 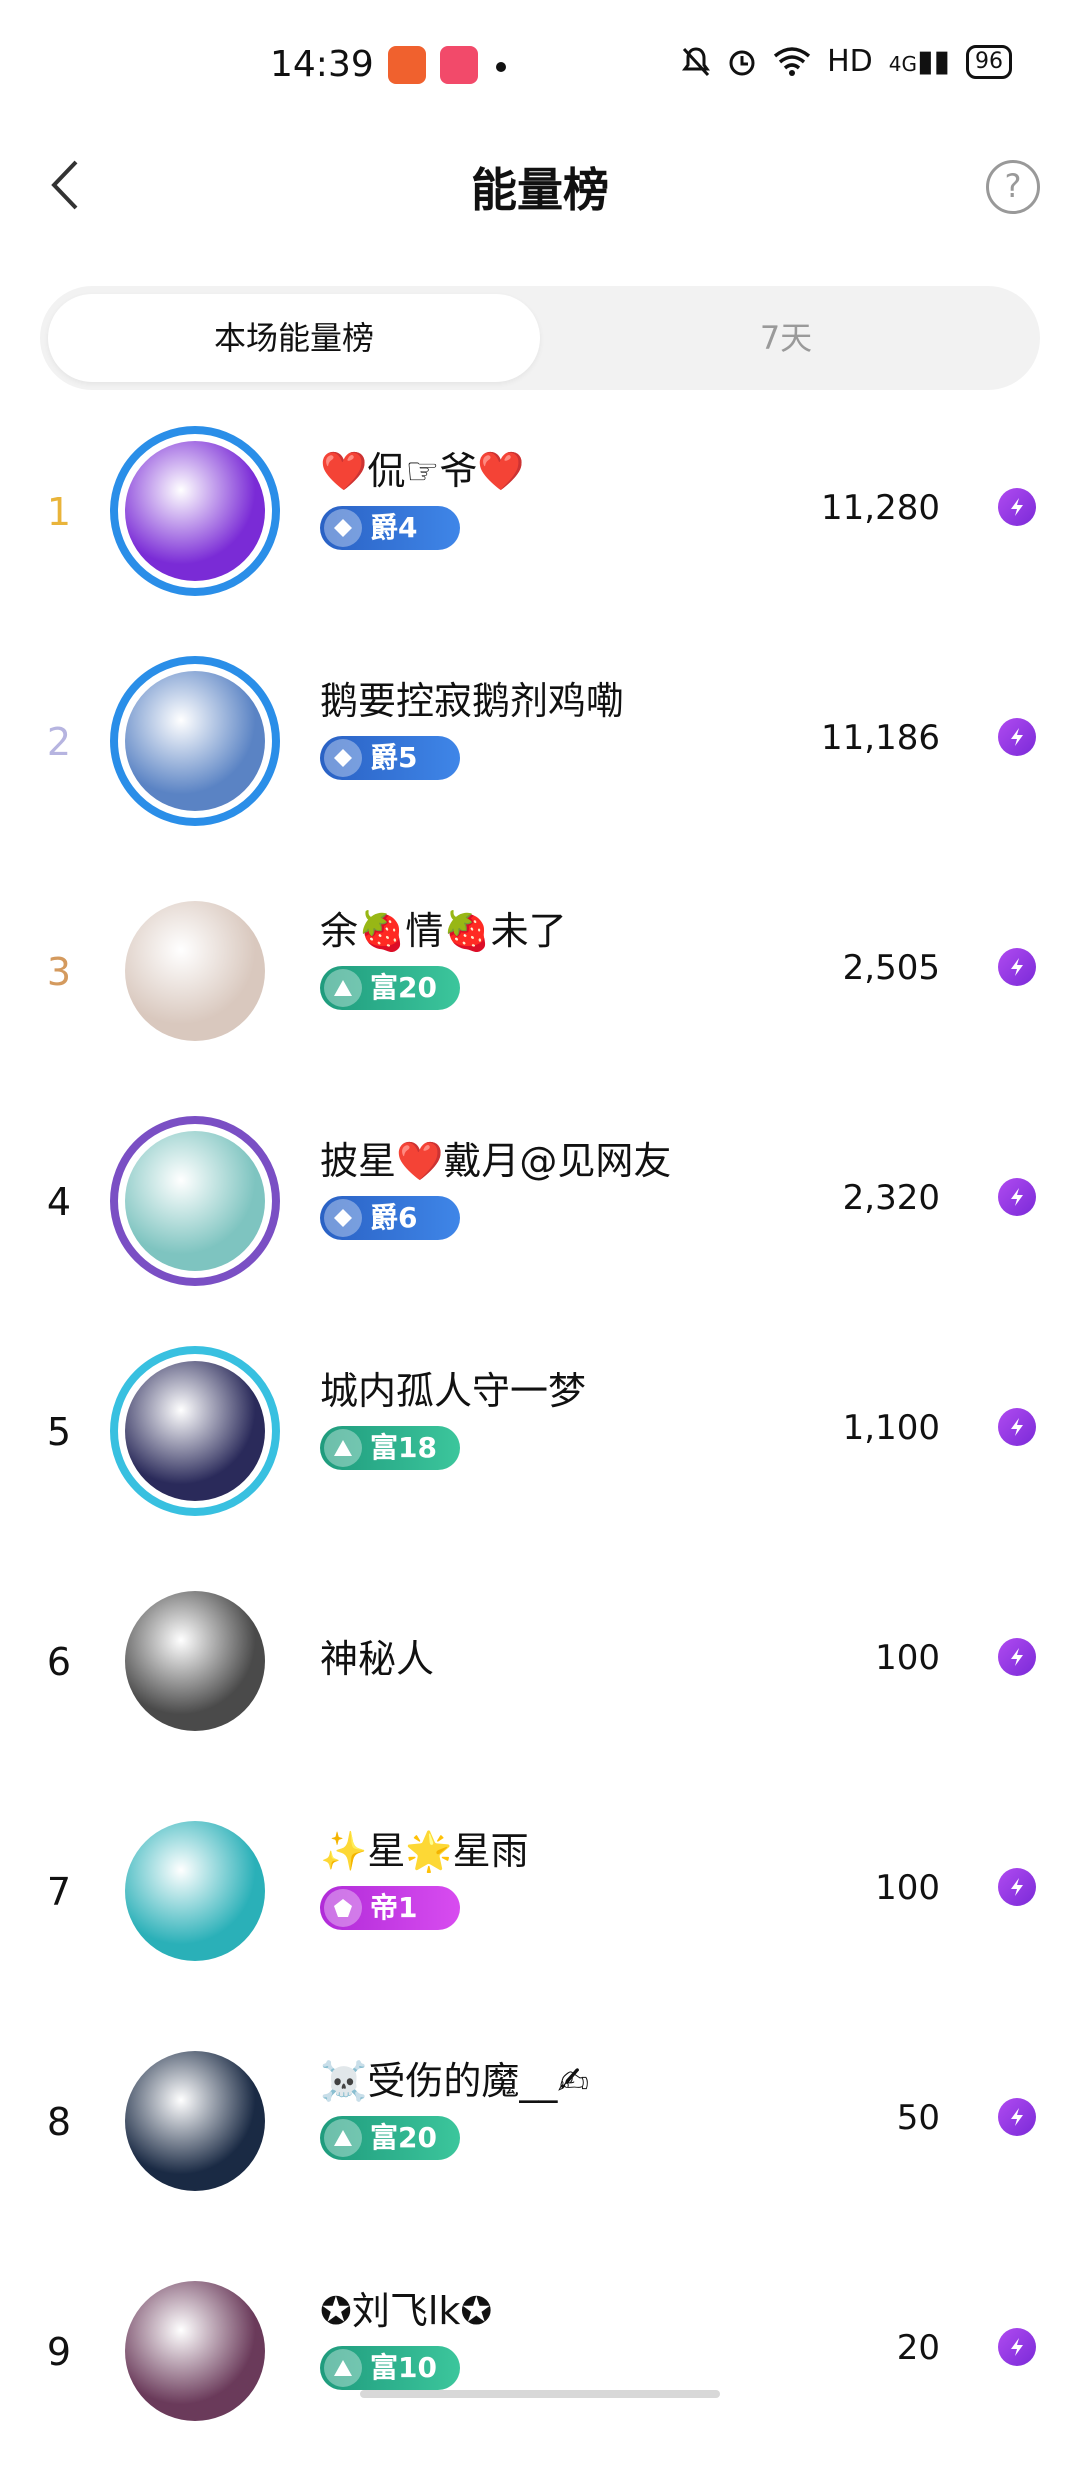 What do you see at coordinates (891, 968) in the screenshot?
I see `energy-score: 2,505` at bounding box center [891, 968].